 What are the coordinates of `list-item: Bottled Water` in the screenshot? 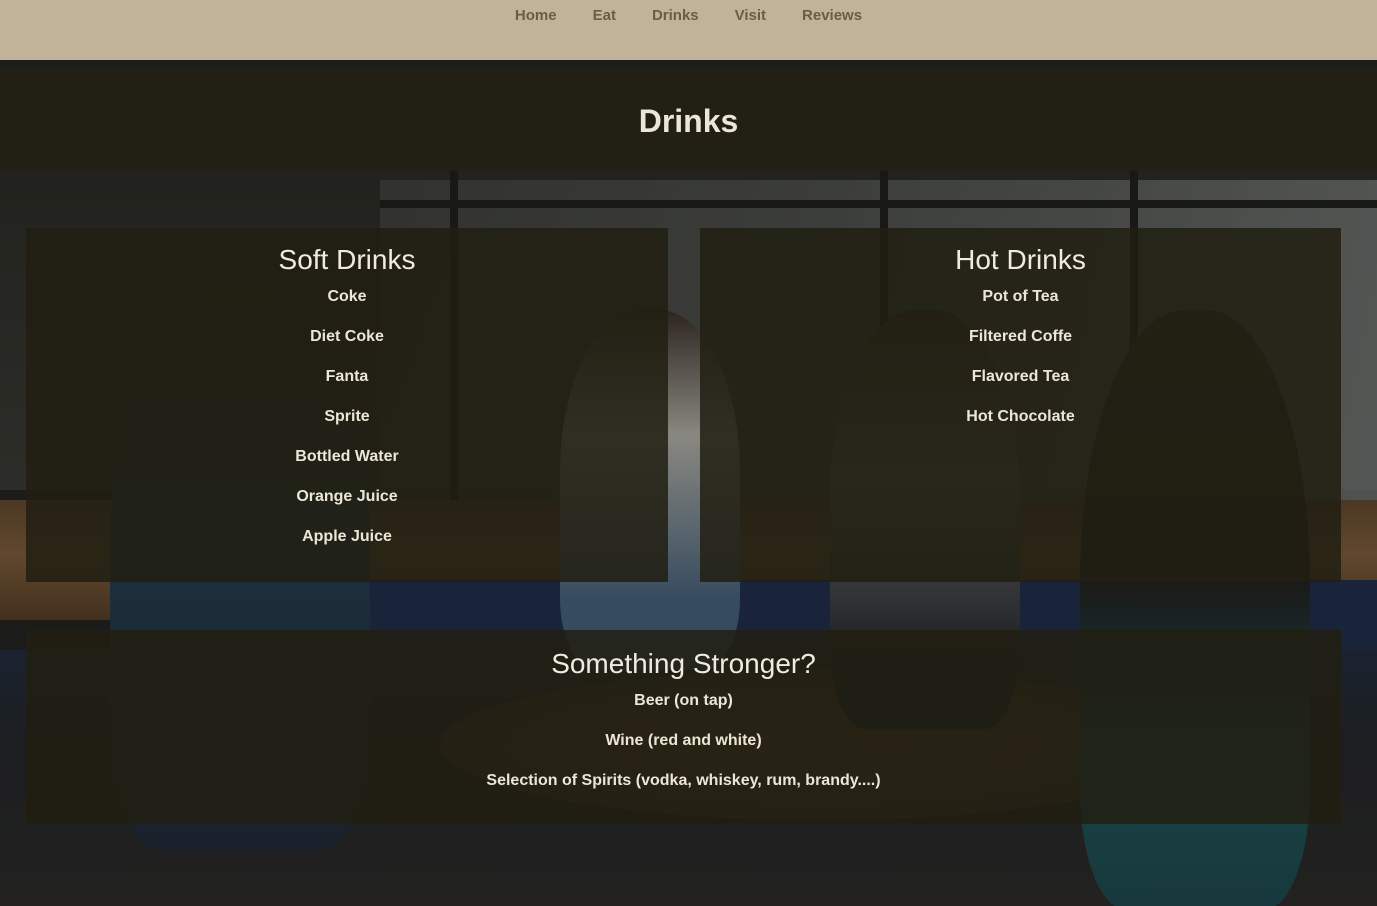 It's located at (347, 456).